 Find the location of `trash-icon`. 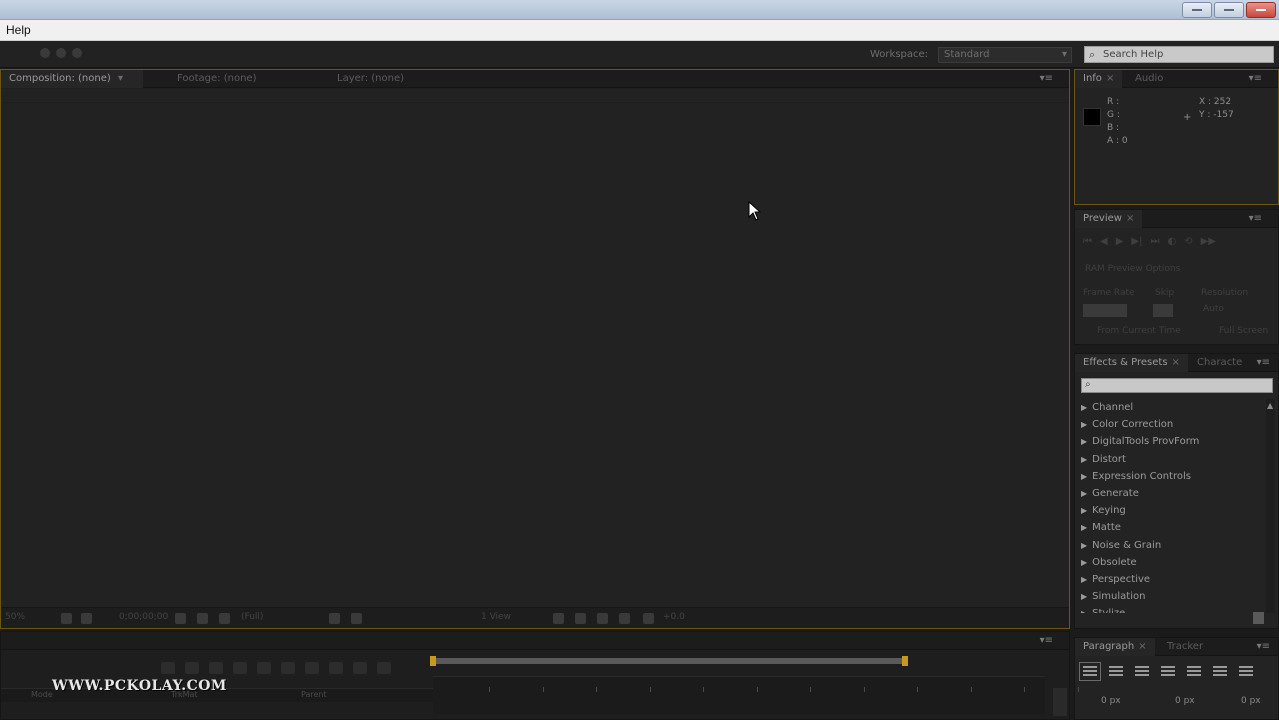

trash-icon is located at coordinates (1258, 618).